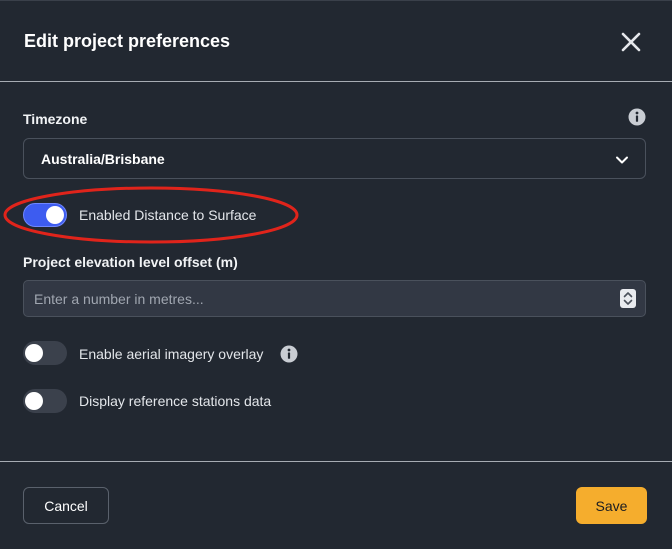  I want to click on distance-to-surface-toggle, so click(45, 215).